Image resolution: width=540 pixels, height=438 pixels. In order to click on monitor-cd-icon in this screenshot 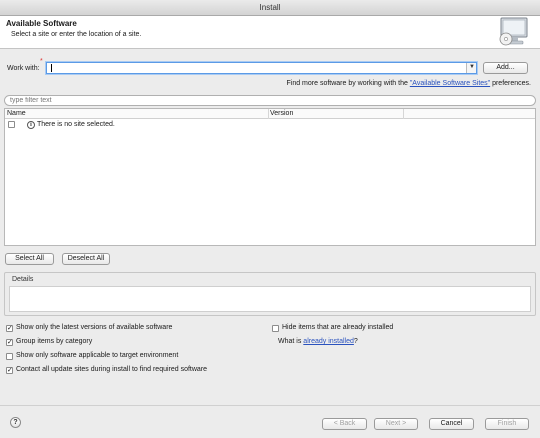, I will do `click(513, 31)`.